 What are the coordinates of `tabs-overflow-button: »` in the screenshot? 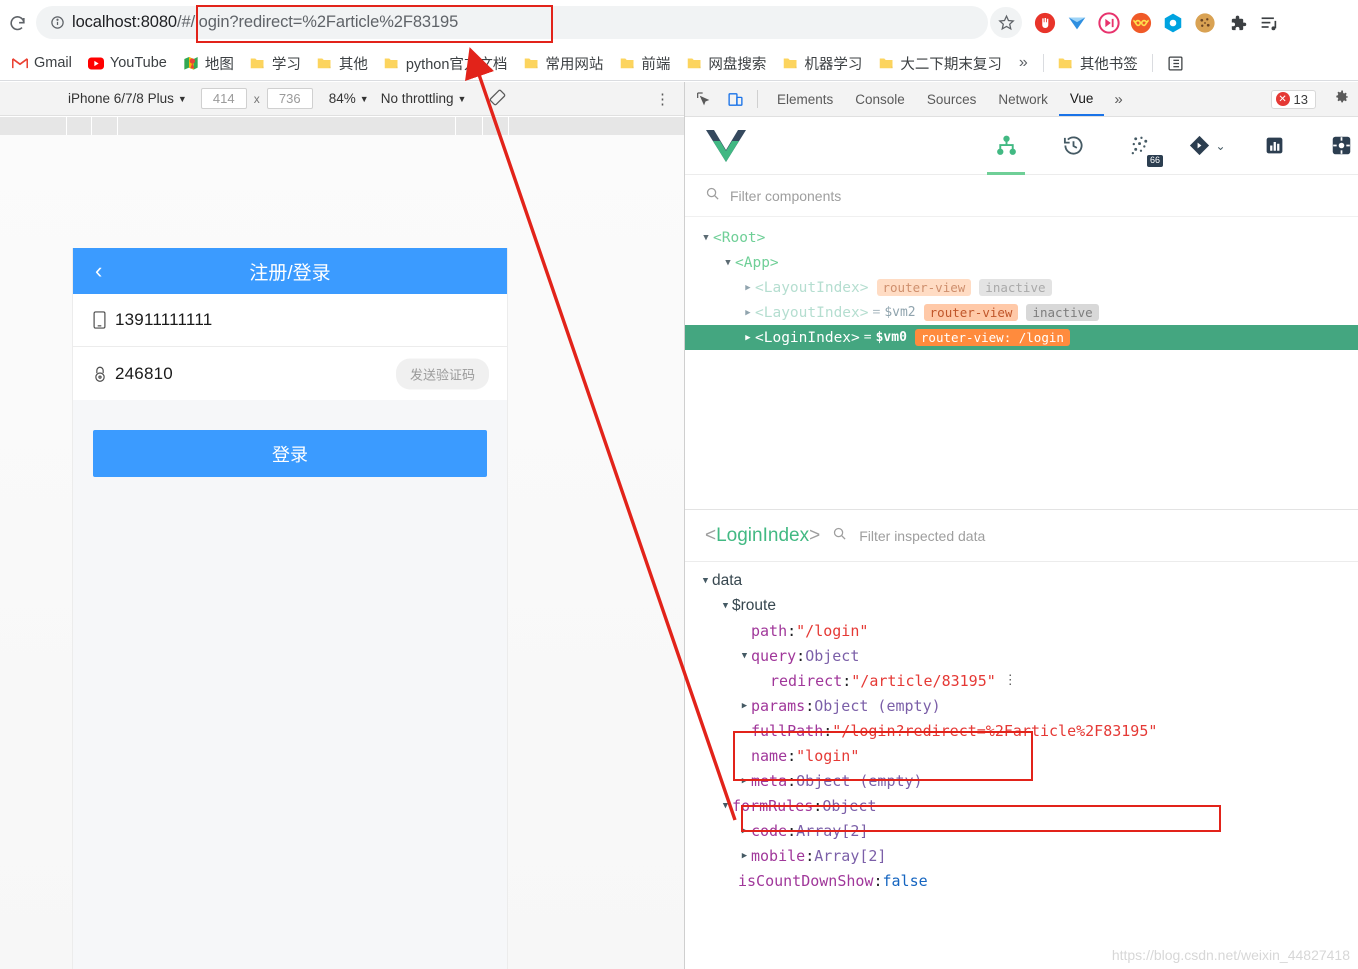 It's located at (1118, 99).